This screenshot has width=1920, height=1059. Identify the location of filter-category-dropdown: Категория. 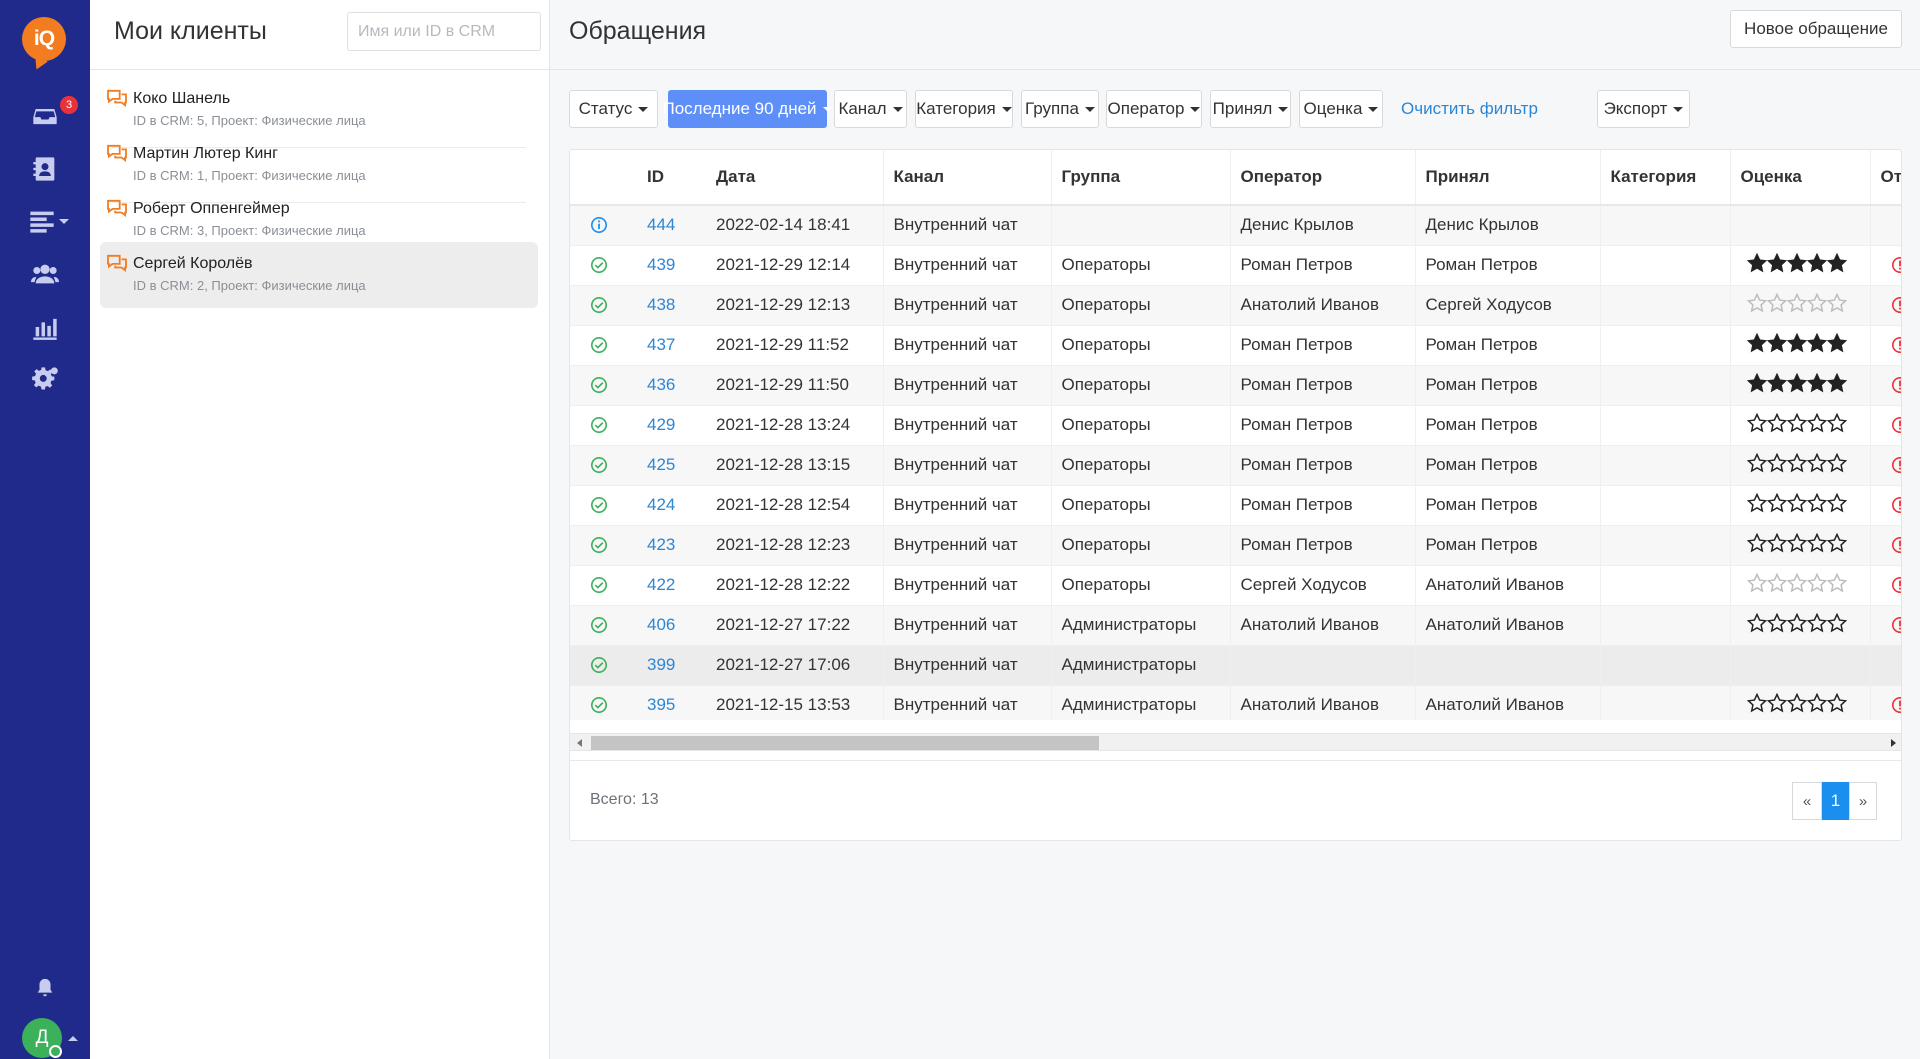
(964, 109).